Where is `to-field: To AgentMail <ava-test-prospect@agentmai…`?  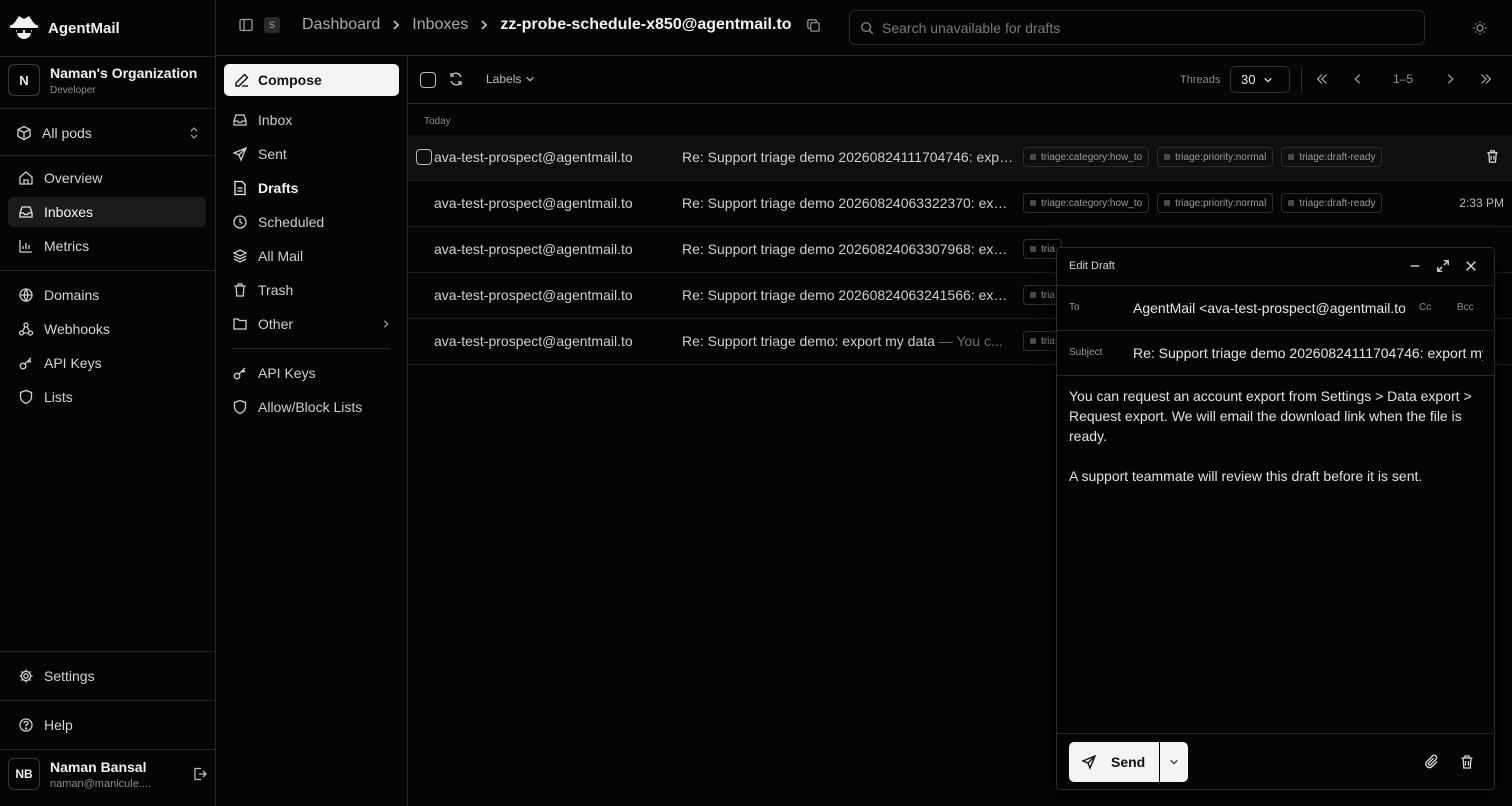 to-field: To AgentMail <ava-test-prospect@agentmai… is located at coordinates (1275, 308).